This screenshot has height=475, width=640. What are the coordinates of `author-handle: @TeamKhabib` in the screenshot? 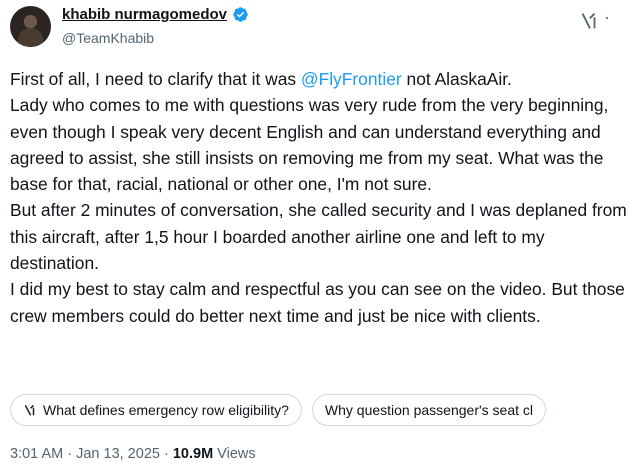 It's located at (108, 38).